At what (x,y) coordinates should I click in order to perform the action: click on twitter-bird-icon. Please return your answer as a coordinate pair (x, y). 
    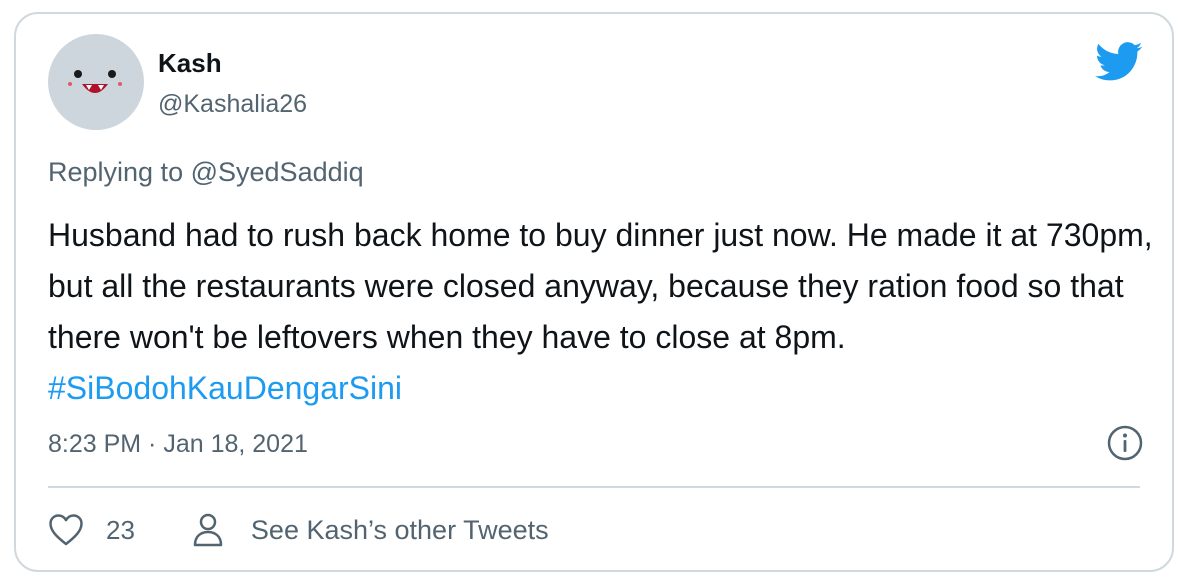
    Looking at the image, I should click on (1119, 62).